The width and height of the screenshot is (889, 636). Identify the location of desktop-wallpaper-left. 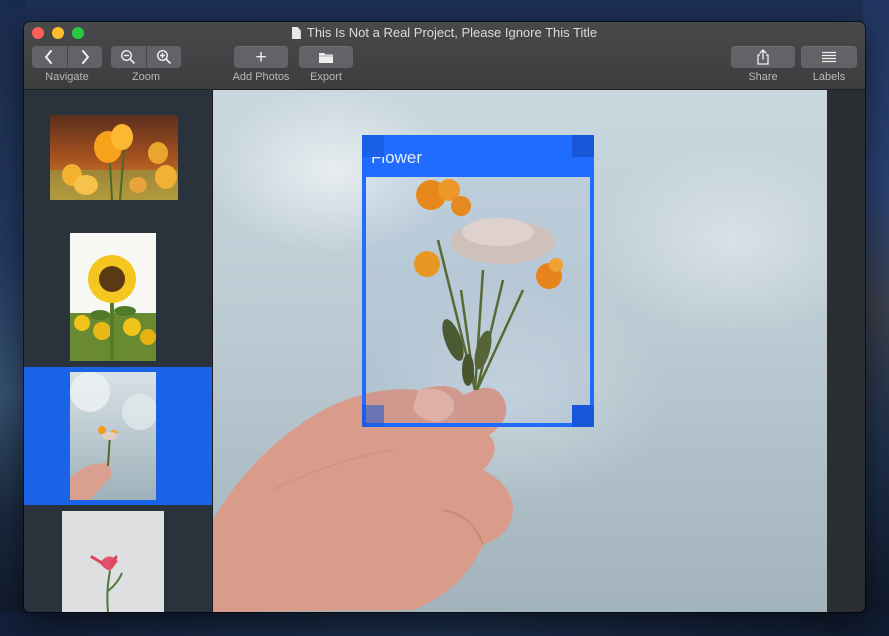
(13, 318).